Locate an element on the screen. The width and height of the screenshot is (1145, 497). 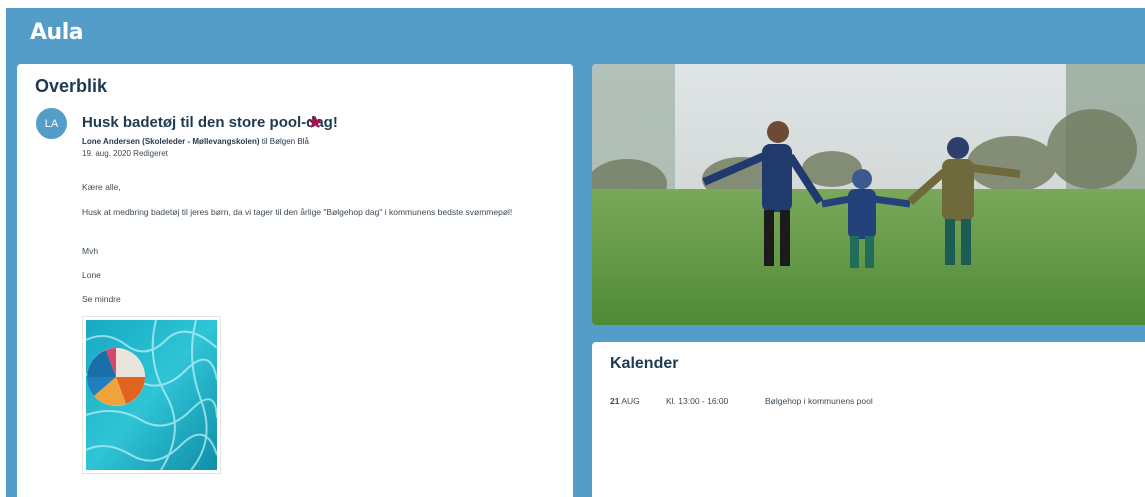
event-month: AUG is located at coordinates (630, 401).